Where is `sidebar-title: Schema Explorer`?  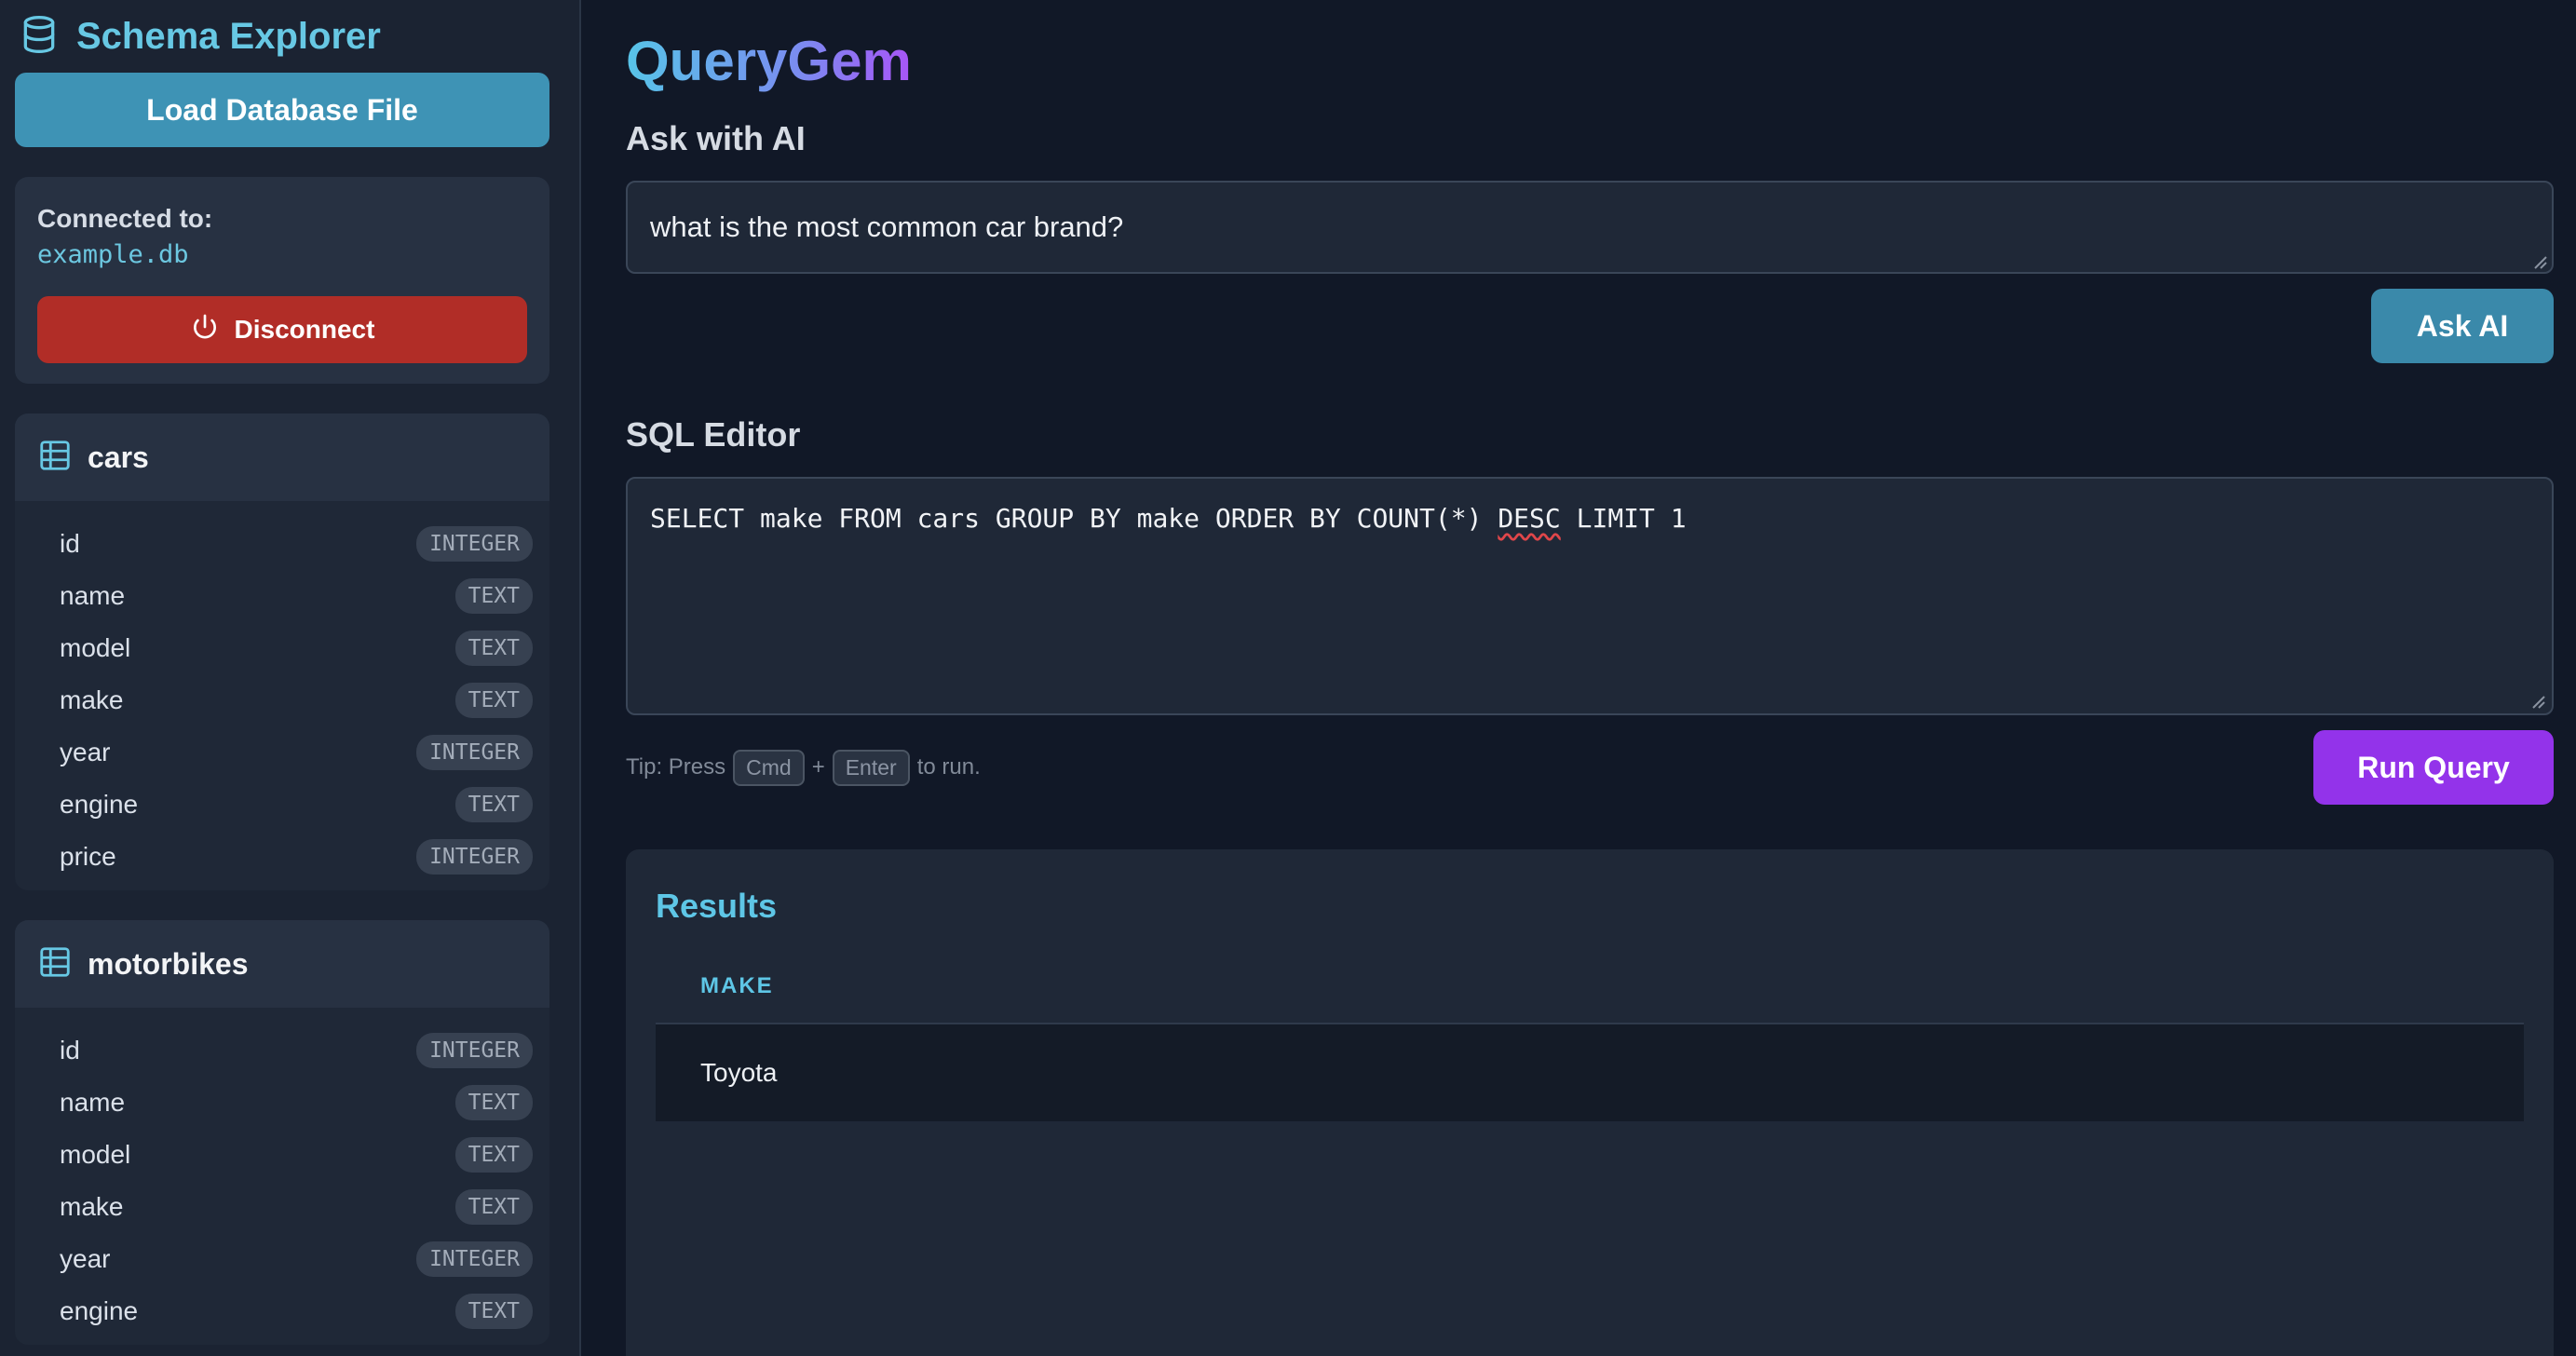
sidebar-title: Schema Explorer is located at coordinates (228, 36).